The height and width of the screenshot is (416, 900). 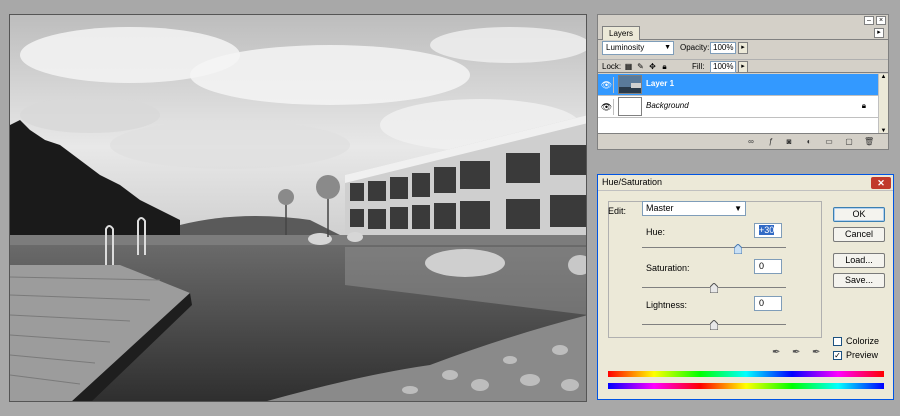 I want to click on layer-row-background: 👁︎ Background 🔒︎, so click(x=738, y=107).